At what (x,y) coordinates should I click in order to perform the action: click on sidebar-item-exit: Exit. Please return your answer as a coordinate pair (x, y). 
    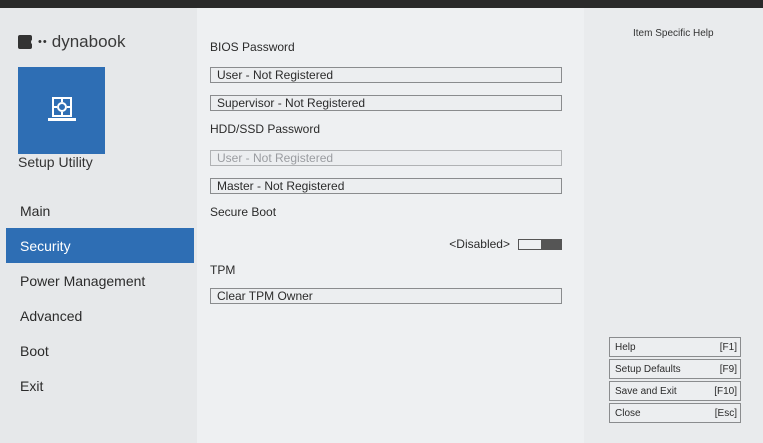
    Looking at the image, I should click on (100, 385).